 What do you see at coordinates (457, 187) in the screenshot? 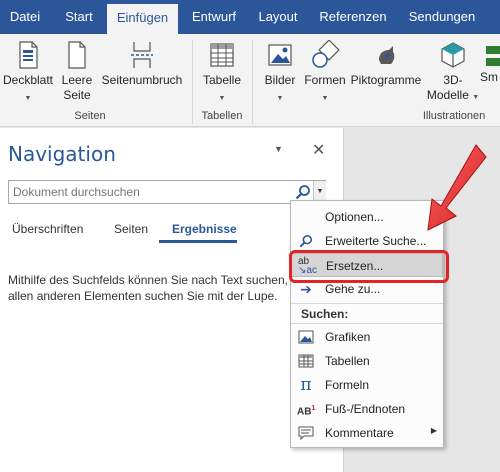
I see `red-arrow-icon` at bounding box center [457, 187].